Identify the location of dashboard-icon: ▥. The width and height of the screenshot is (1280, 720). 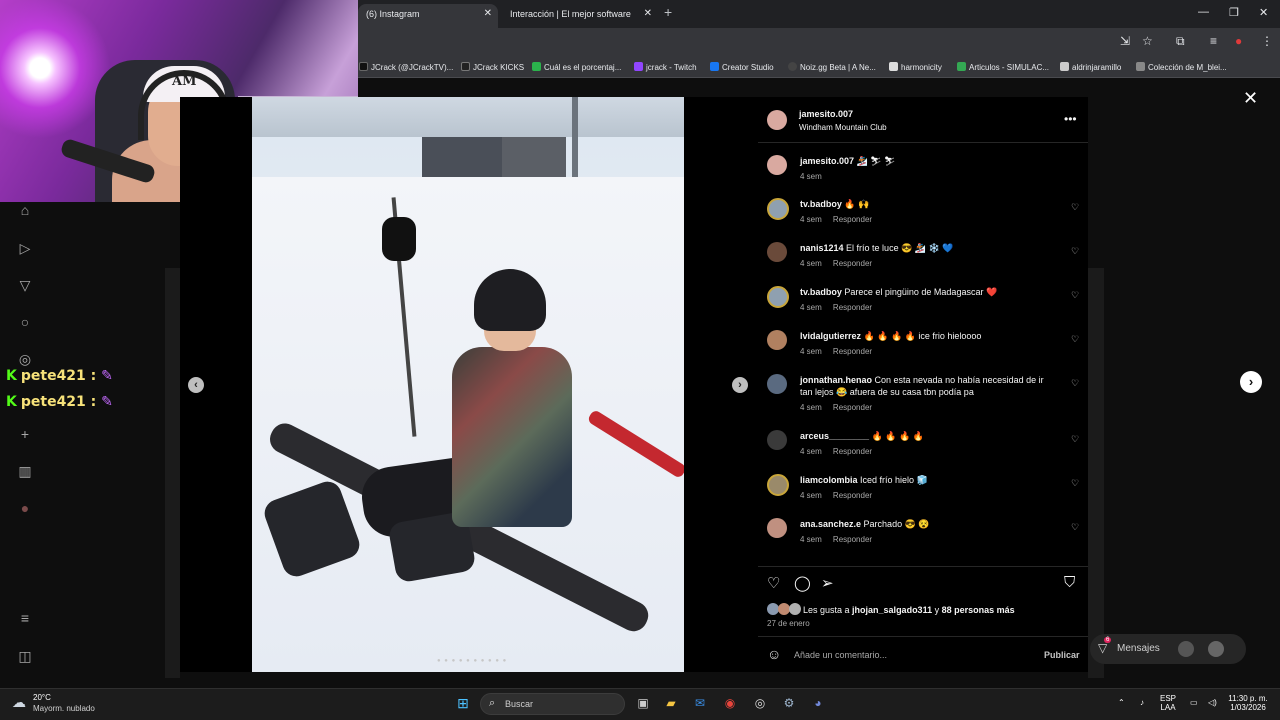
(25, 471).